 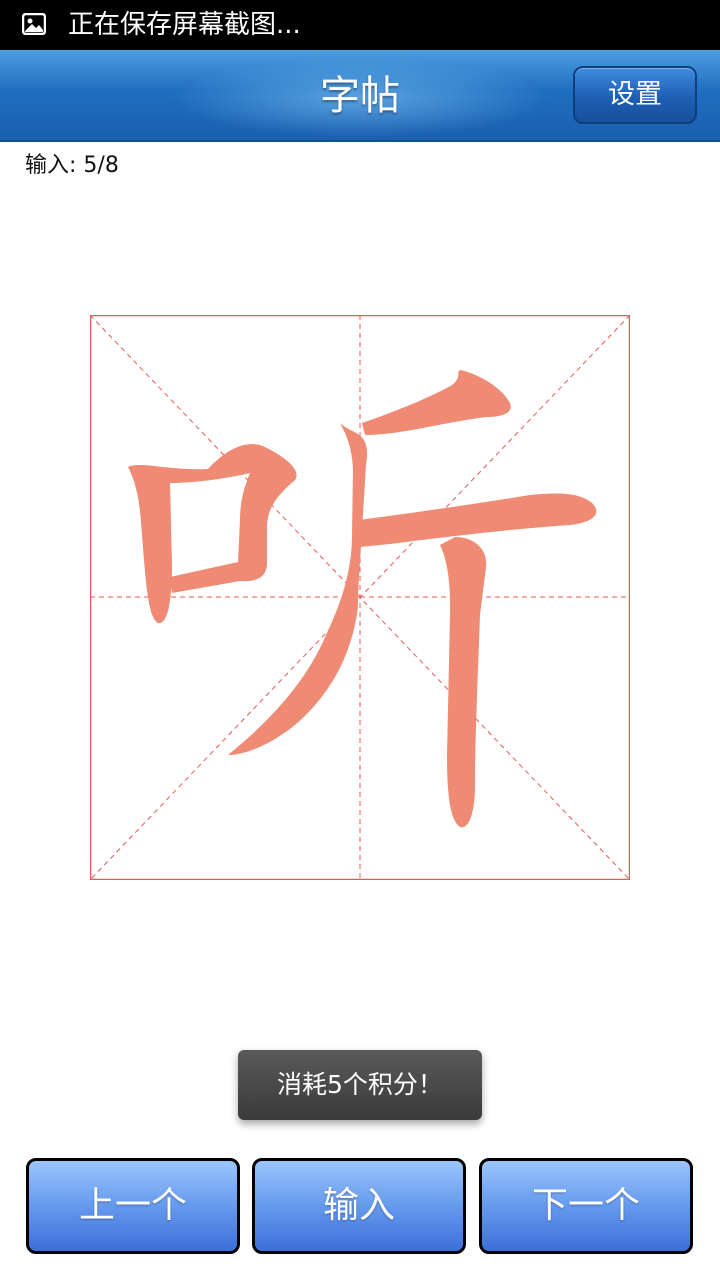 I want to click on settings-button: 设置, so click(x=635, y=95).